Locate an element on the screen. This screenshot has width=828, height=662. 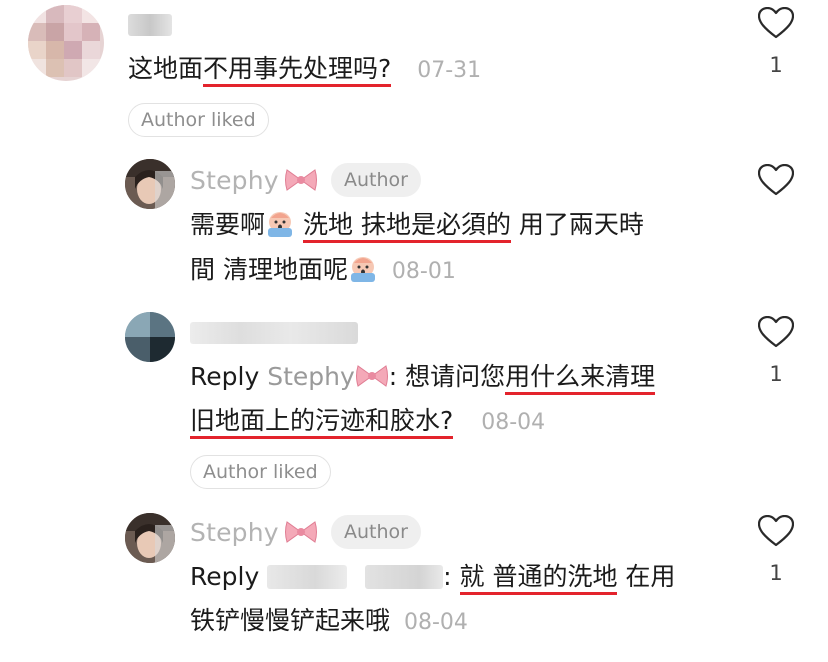
like-button is located at coordinates (776, 181).